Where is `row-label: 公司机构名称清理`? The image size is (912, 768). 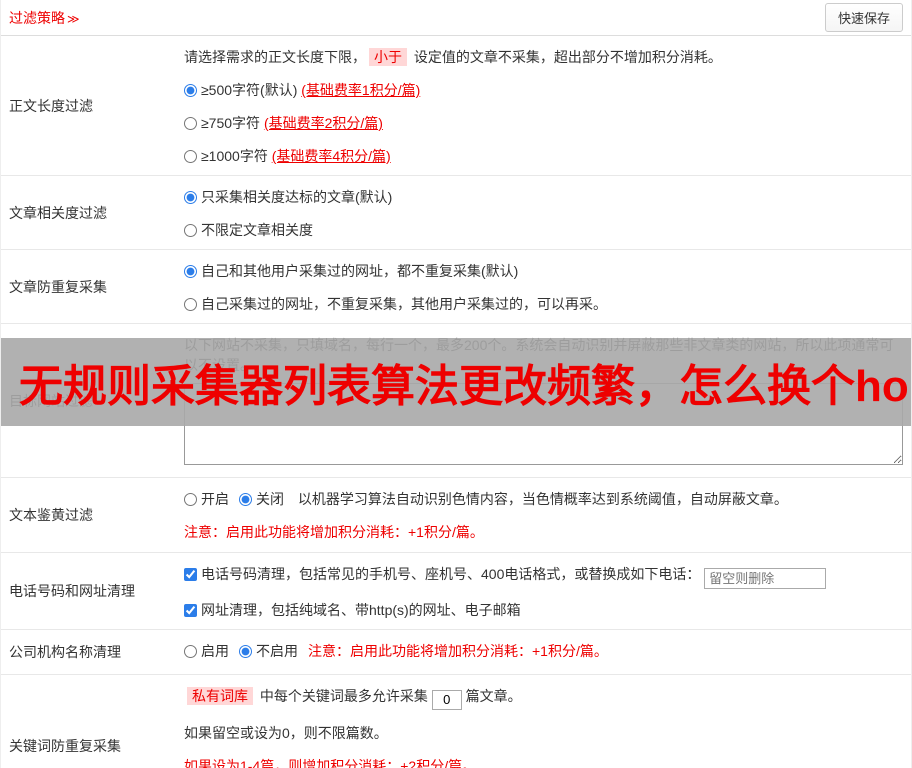 row-label: 公司机构名称清理 is located at coordinates (65, 652).